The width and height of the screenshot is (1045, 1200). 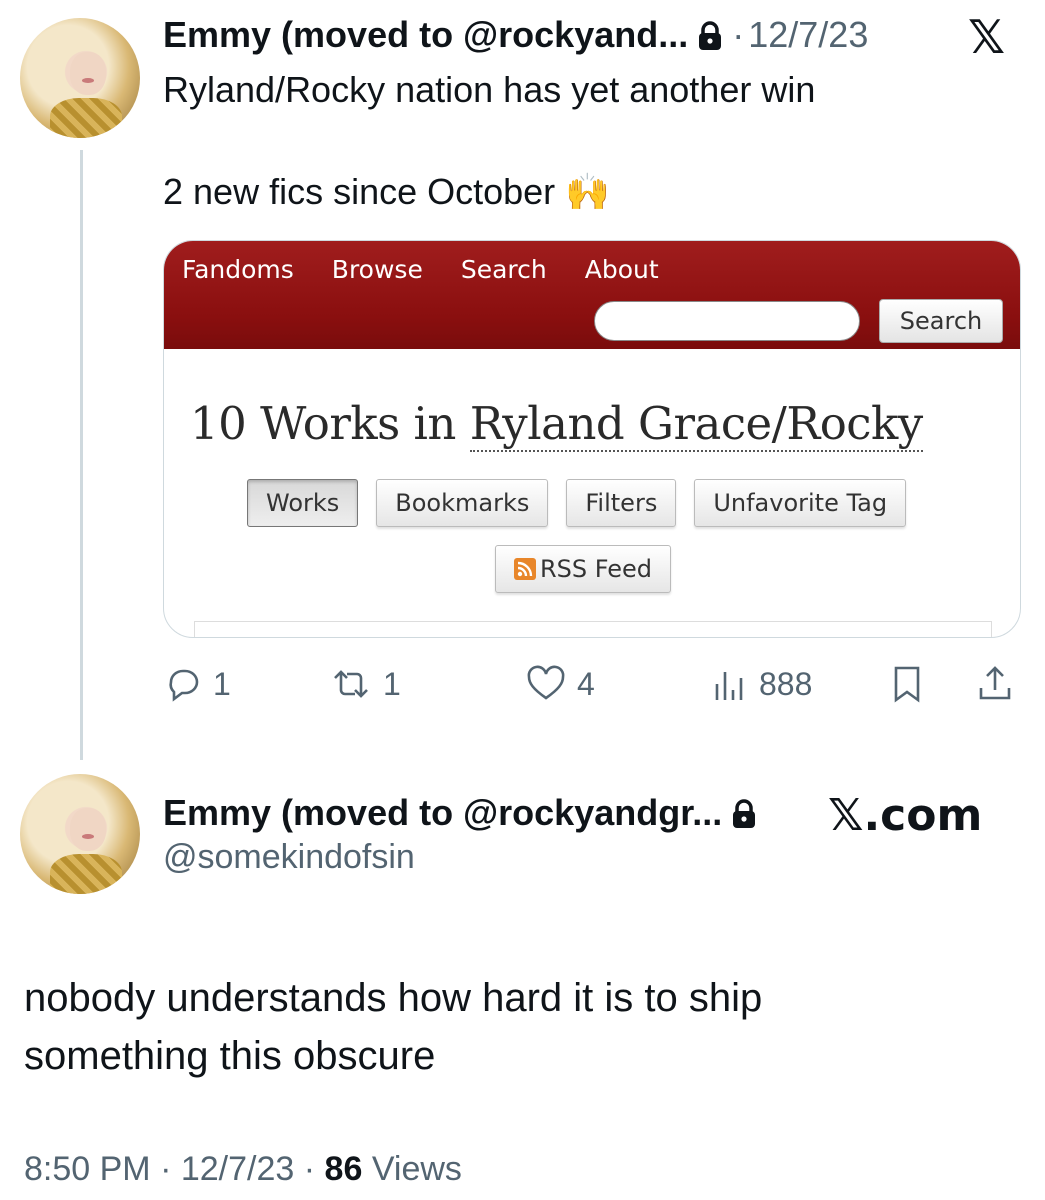 I want to click on bookmark-button, so click(x=907, y=684).